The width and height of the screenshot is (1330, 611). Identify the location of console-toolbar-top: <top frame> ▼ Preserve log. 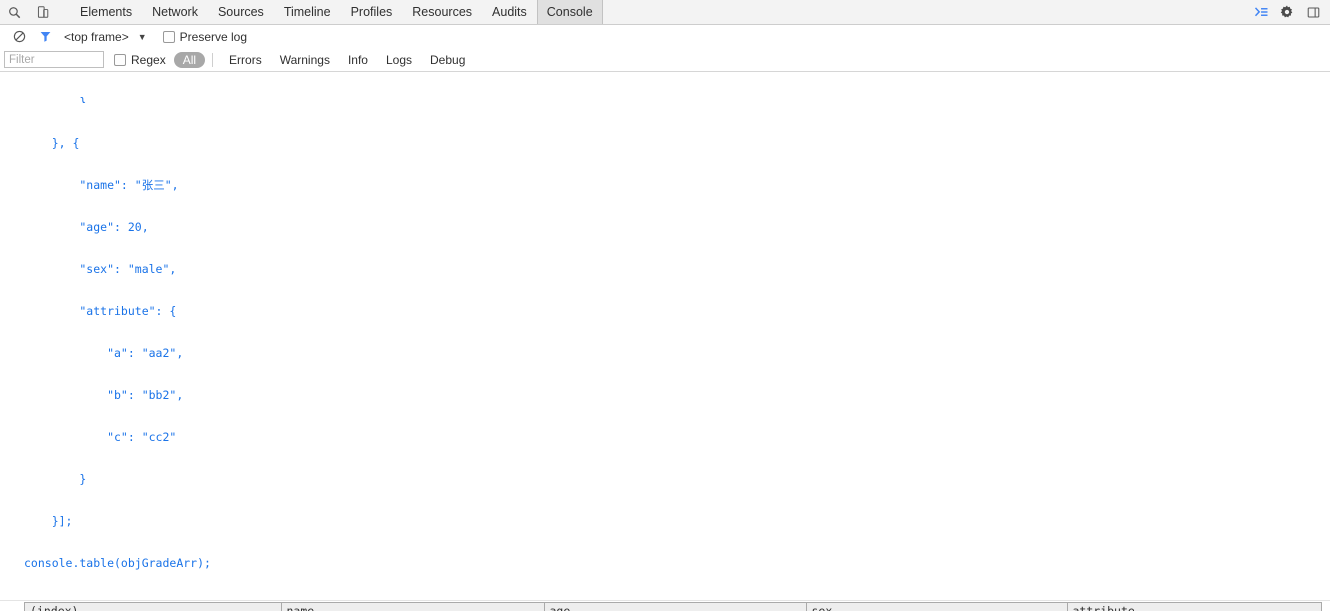
(665, 36).